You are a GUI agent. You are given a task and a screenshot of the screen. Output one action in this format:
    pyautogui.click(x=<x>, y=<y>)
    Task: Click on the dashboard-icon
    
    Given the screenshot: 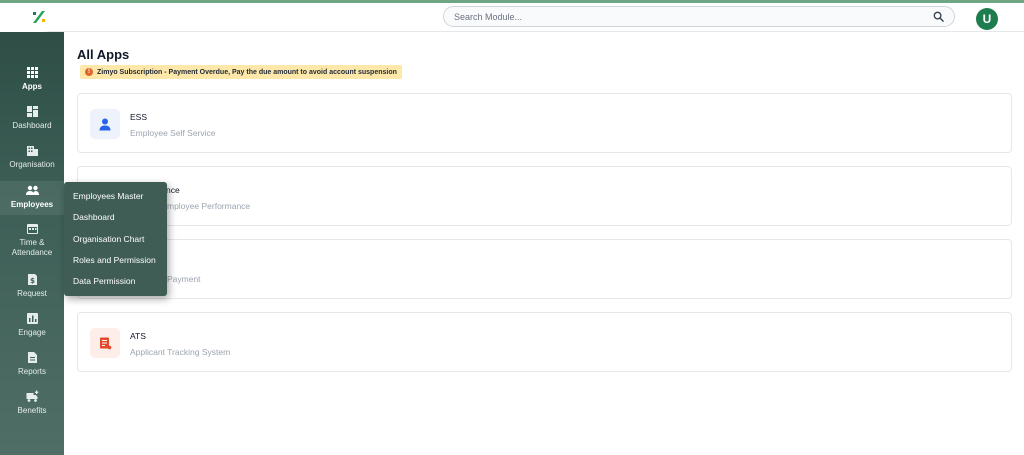 What is the action you would take?
    pyautogui.click(x=32, y=111)
    